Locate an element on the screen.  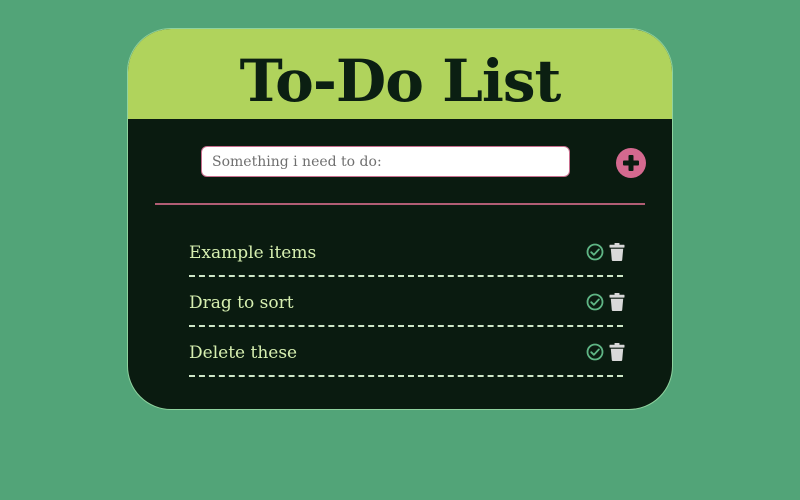
input-row is located at coordinates (400, 162).